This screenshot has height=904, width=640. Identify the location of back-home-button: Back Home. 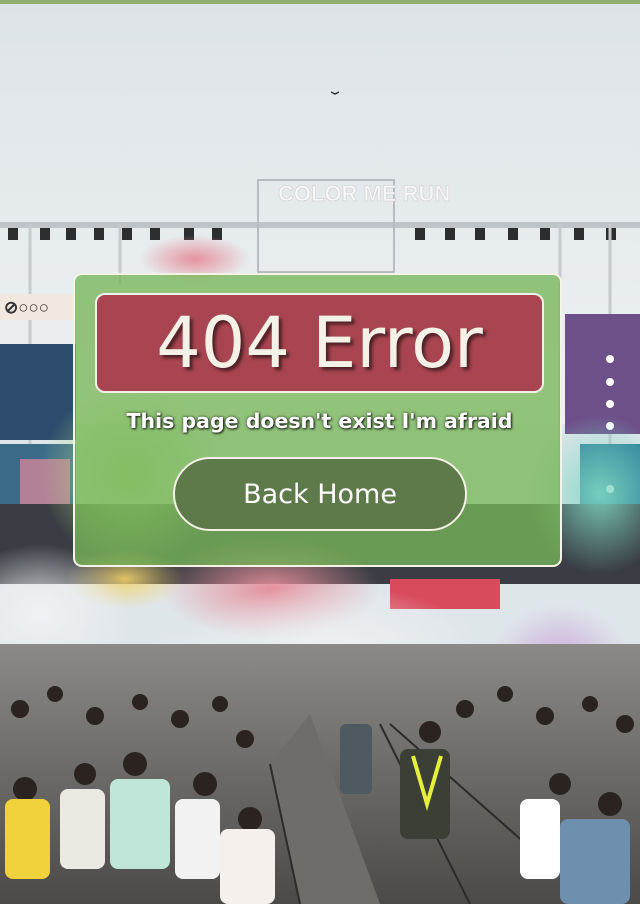
(320, 494).